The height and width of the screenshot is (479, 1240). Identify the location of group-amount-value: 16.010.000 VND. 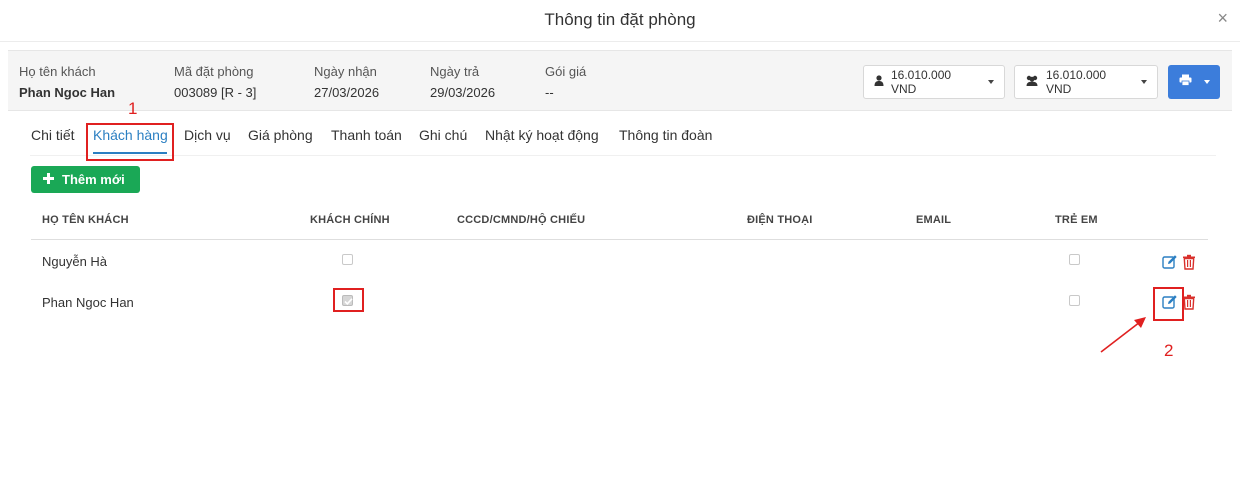
(1076, 82).